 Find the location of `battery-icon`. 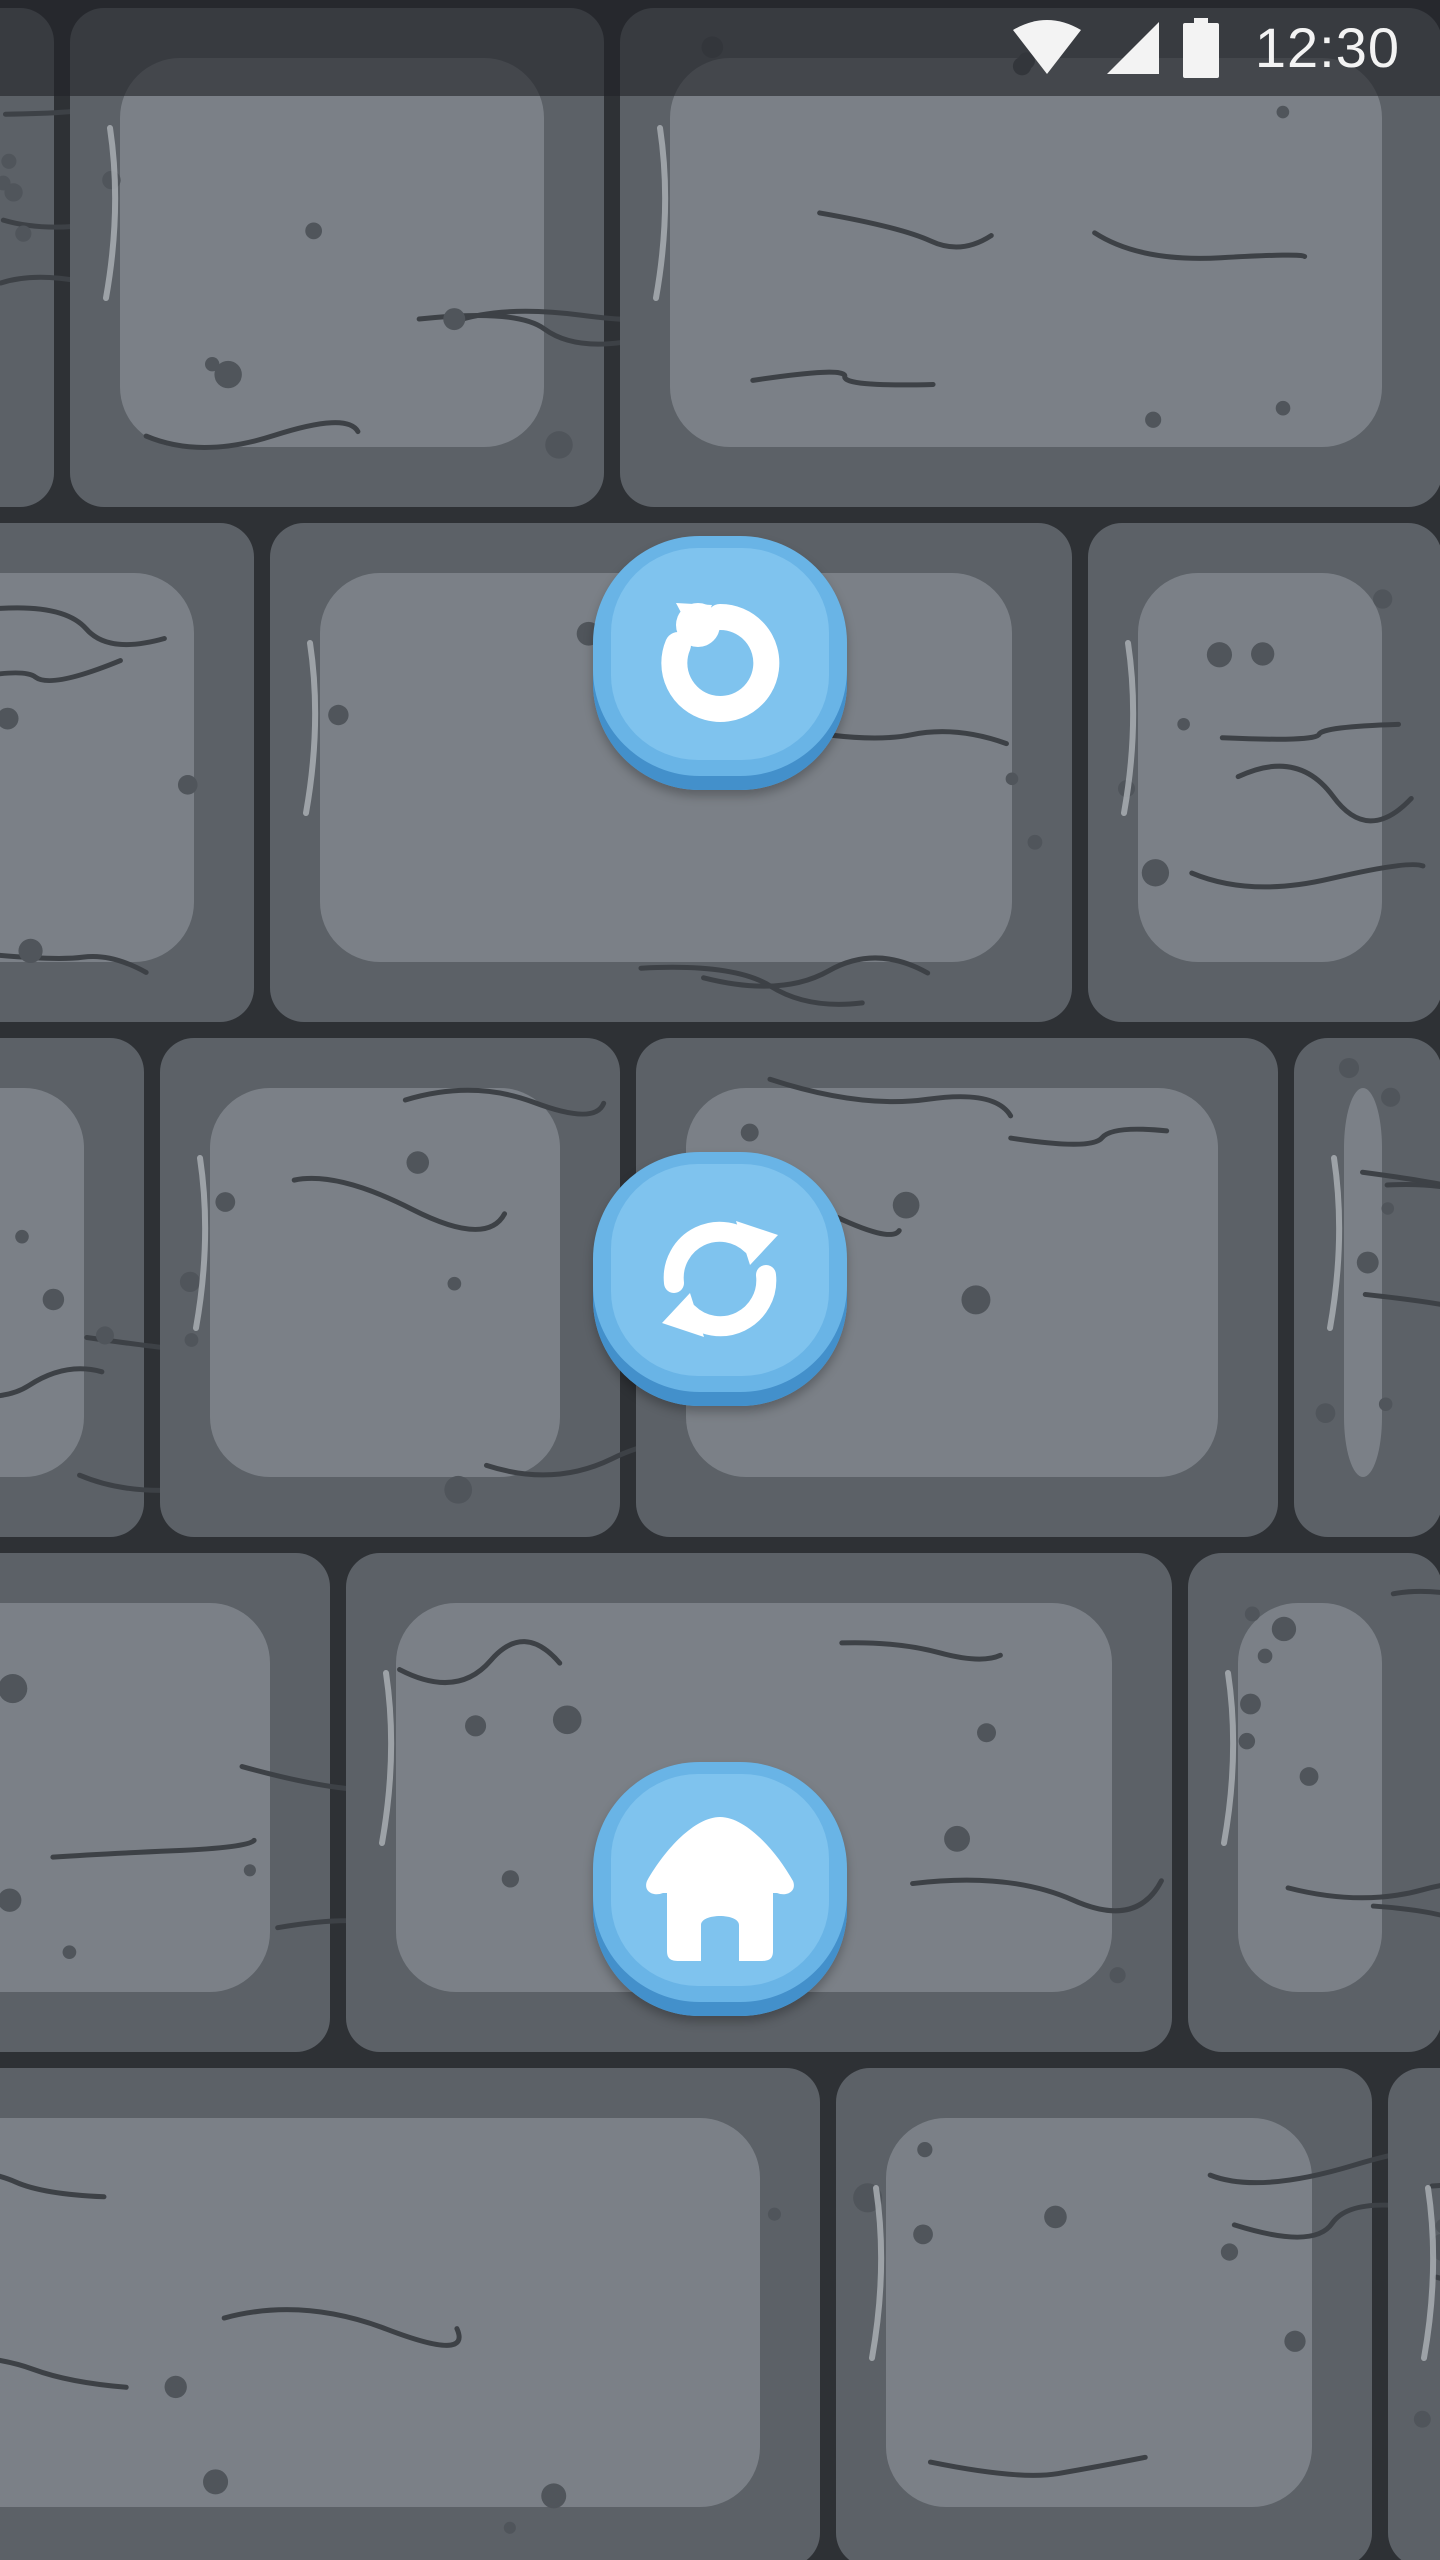

battery-icon is located at coordinates (1200, 48).